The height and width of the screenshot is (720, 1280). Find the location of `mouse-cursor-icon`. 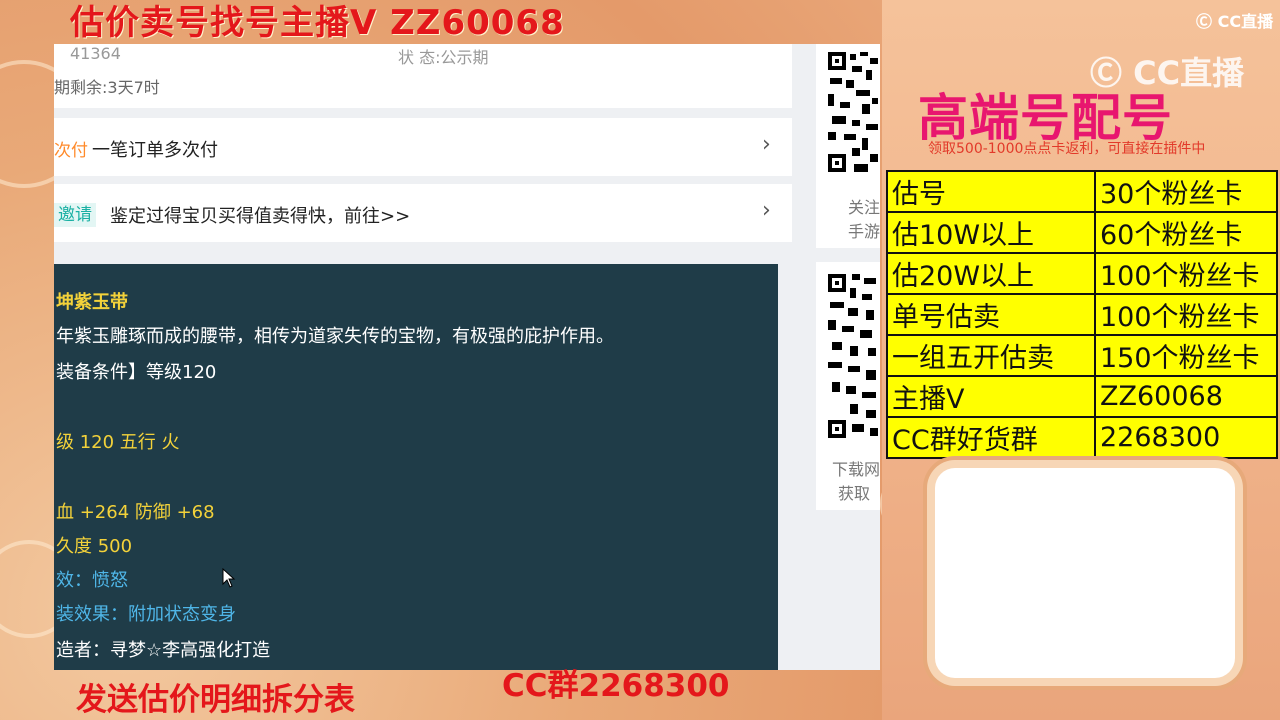

mouse-cursor-icon is located at coordinates (229, 579).